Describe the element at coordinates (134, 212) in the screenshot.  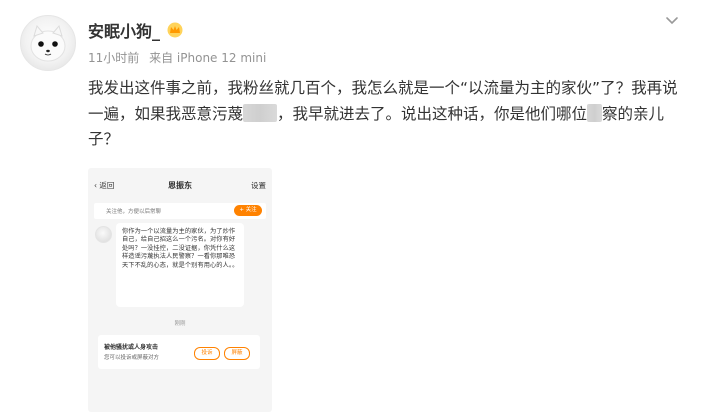
I see `follow-hint: 关注他，方便以后常聊` at that location.